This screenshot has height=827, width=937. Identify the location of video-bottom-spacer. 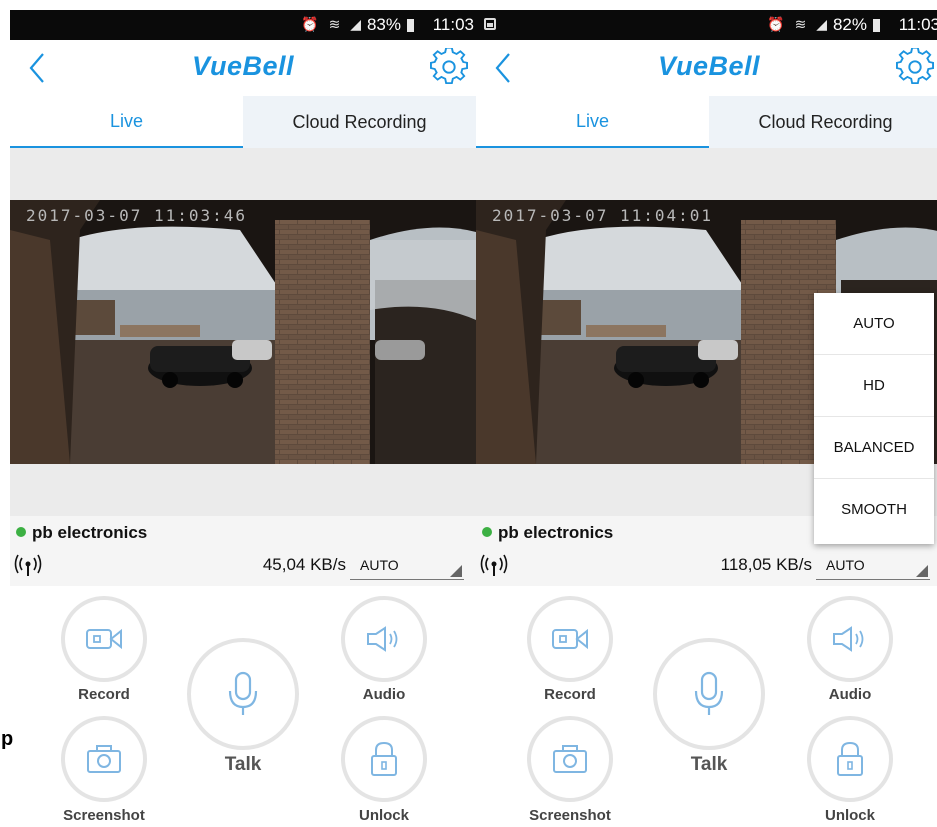
(243, 490).